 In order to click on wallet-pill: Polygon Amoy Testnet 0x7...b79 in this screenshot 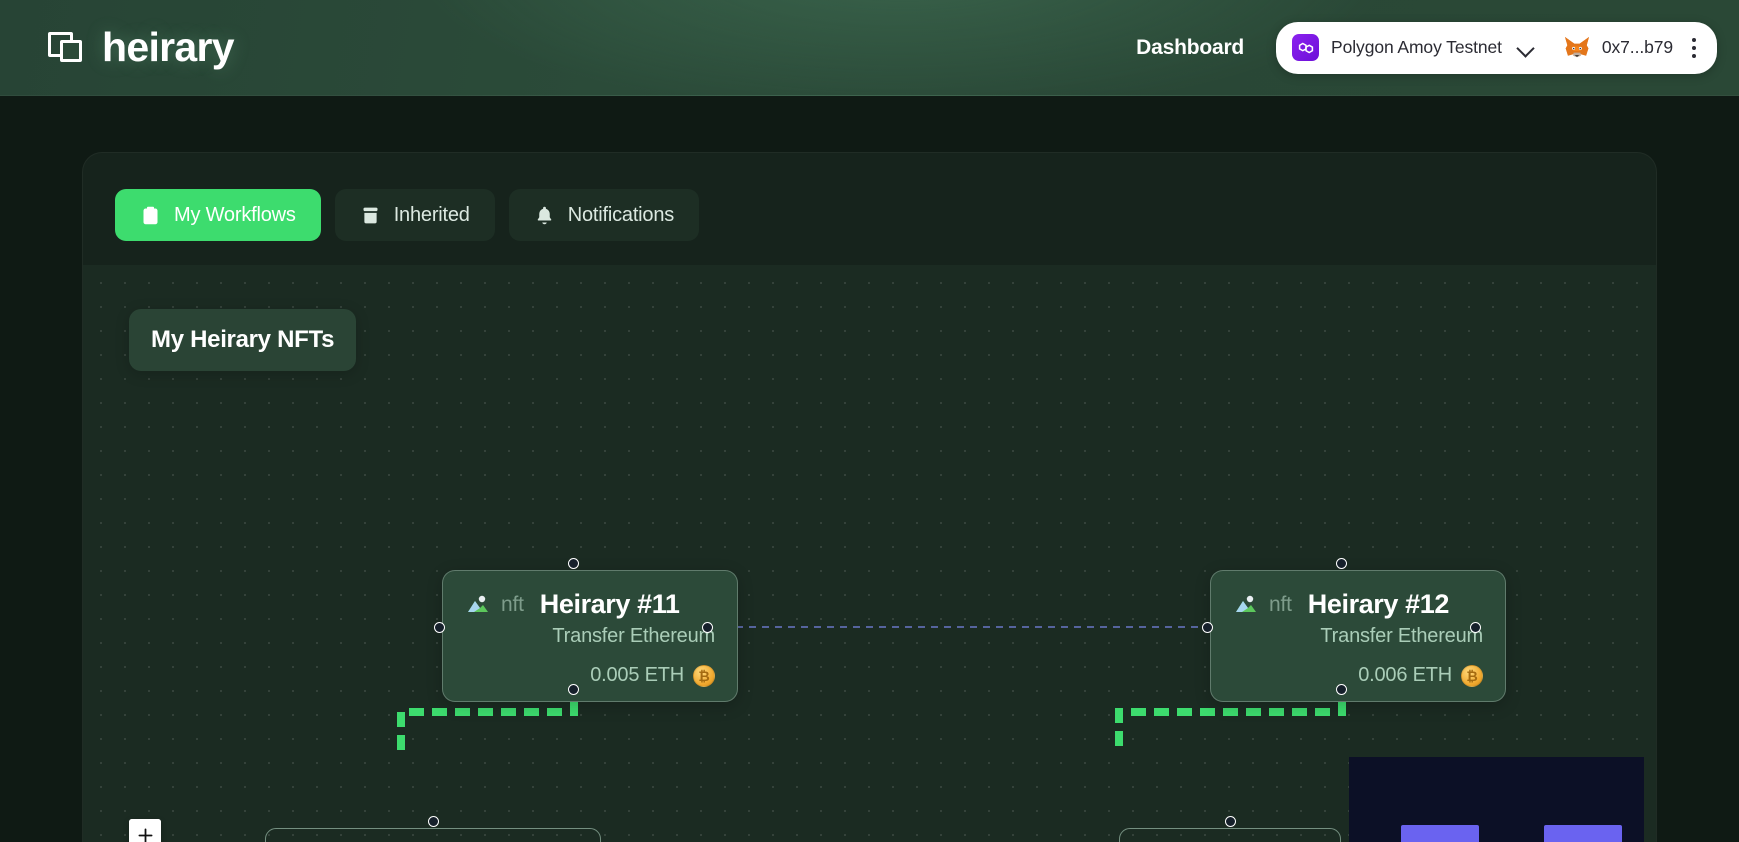, I will do `click(1496, 47)`.